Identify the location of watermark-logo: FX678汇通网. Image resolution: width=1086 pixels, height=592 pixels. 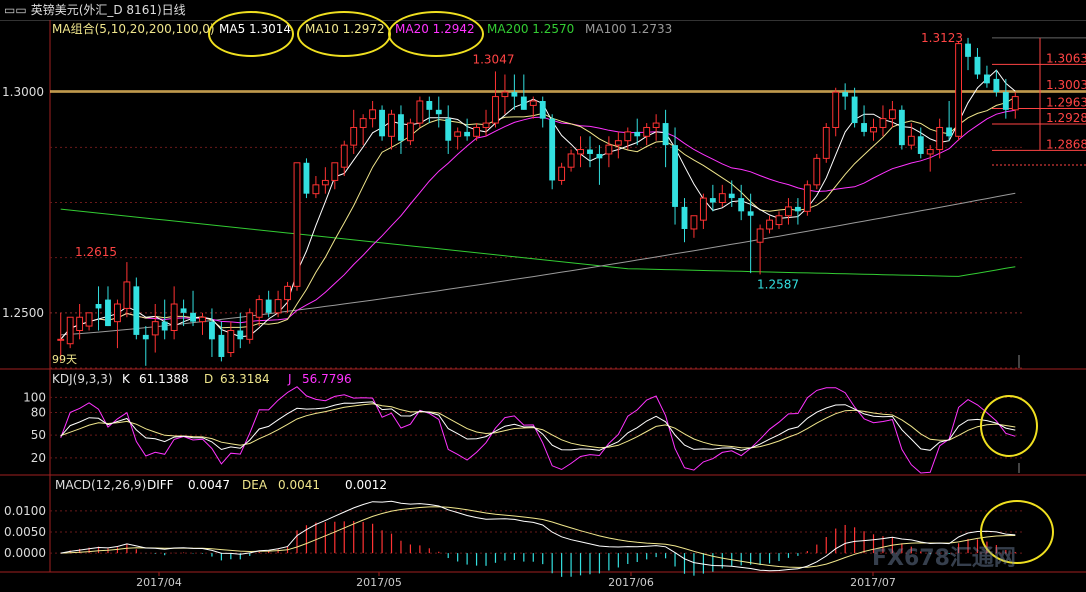
(944, 558).